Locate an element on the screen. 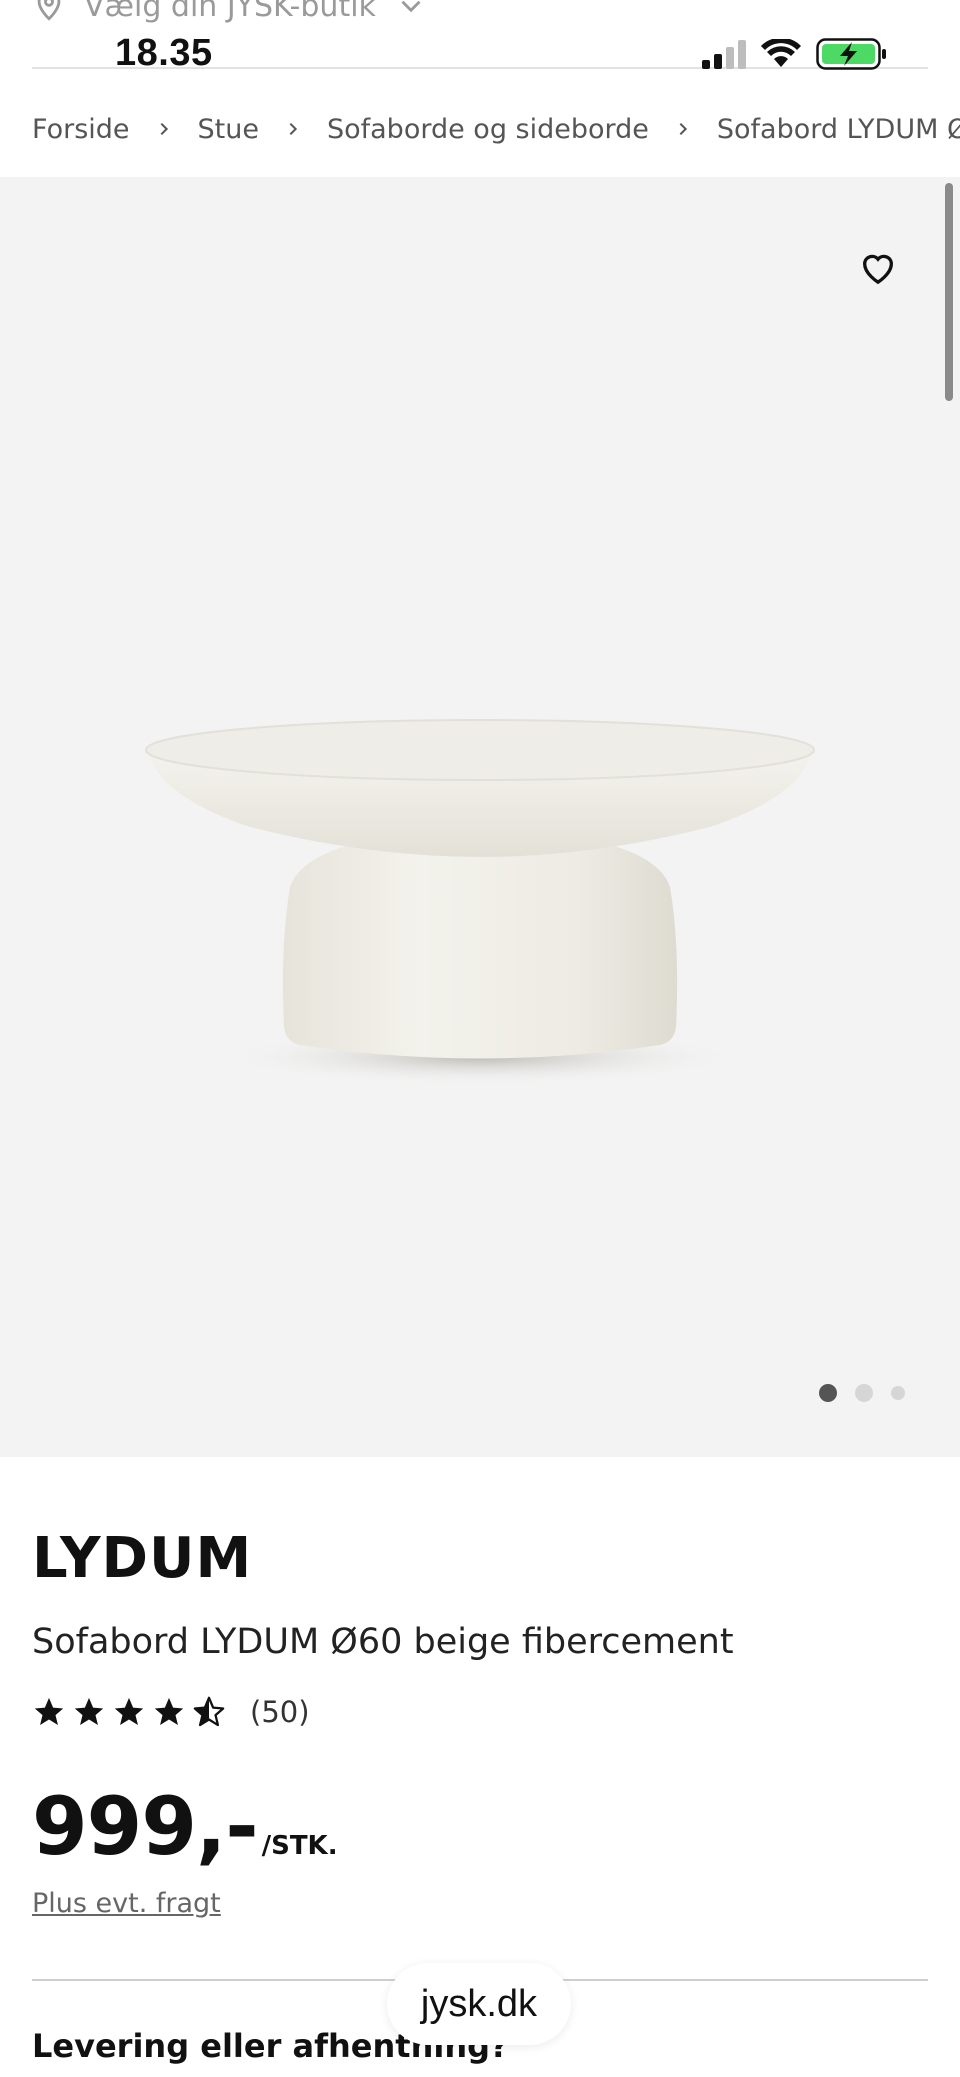  price-row: 999,- /STK. is located at coordinates (185, 1826).